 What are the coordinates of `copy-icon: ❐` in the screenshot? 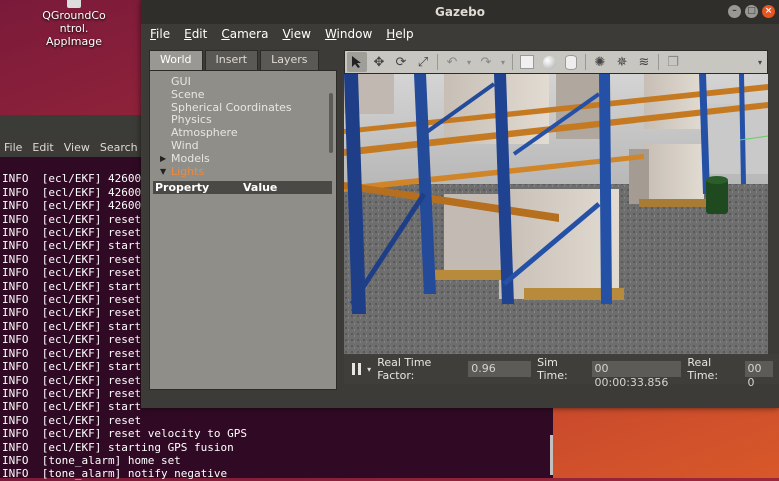 It's located at (673, 62).